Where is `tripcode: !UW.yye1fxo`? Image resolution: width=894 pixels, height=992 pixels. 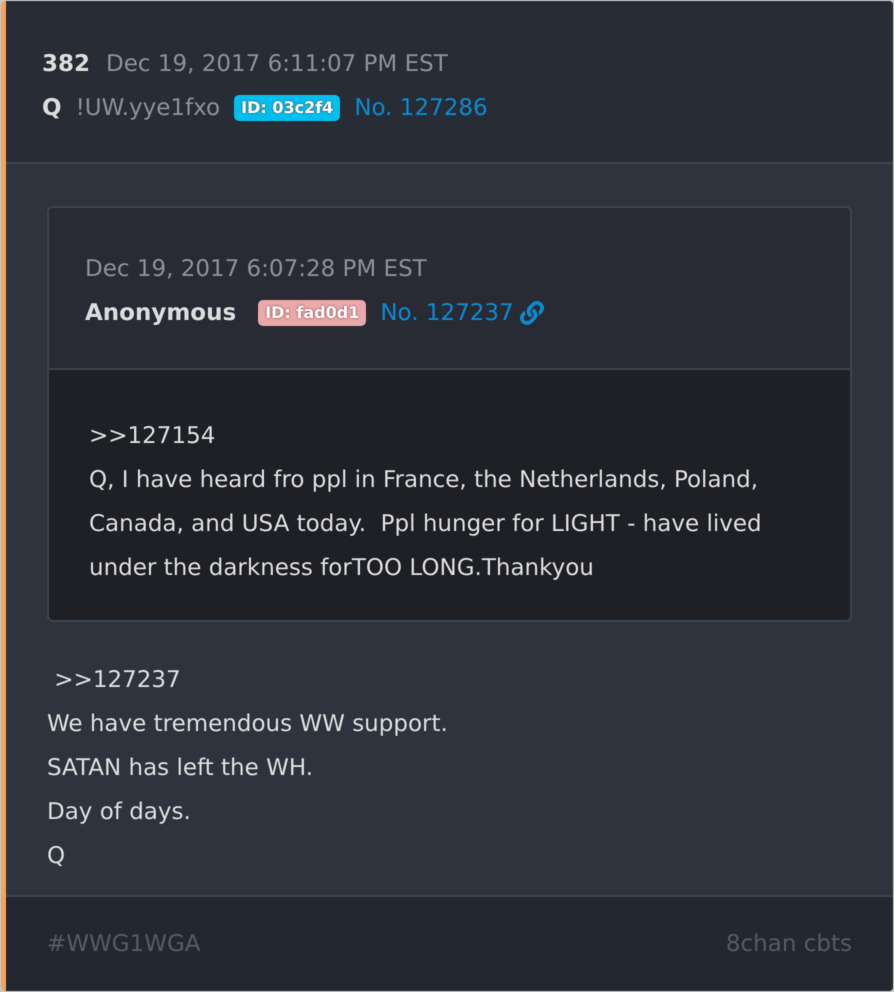
tripcode: !UW.yye1fxo is located at coordinates (148, 108).